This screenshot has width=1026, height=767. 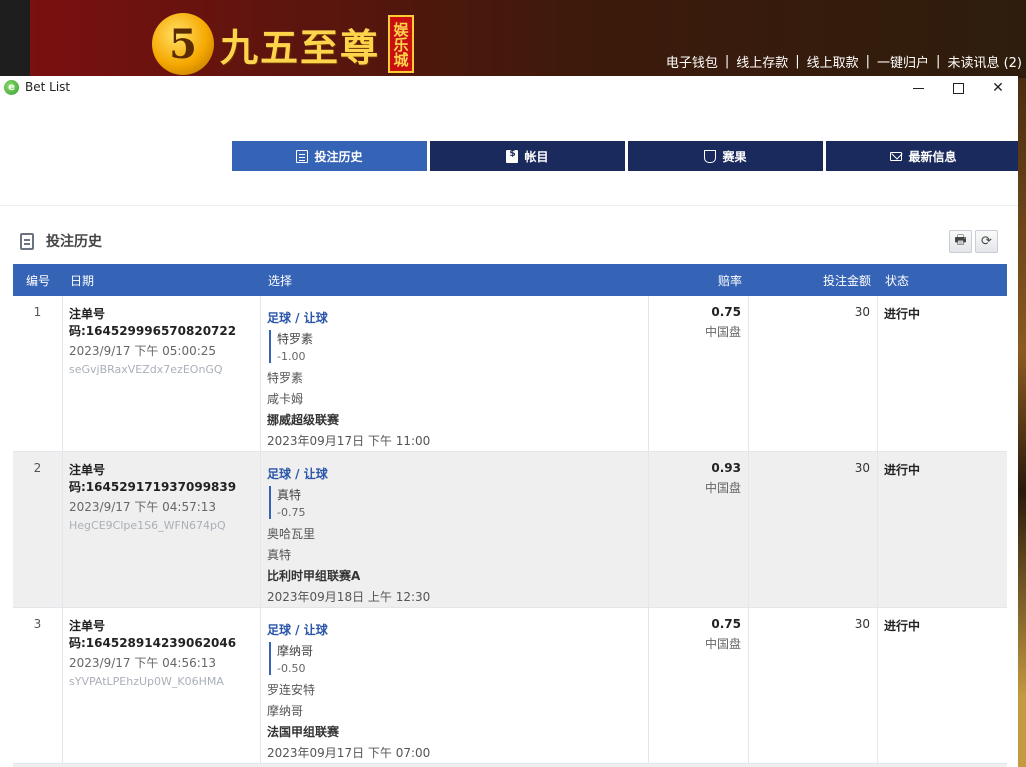 I want to click on ticket-number: 注单号码:164529996570820722, so click(x=153, y=322).